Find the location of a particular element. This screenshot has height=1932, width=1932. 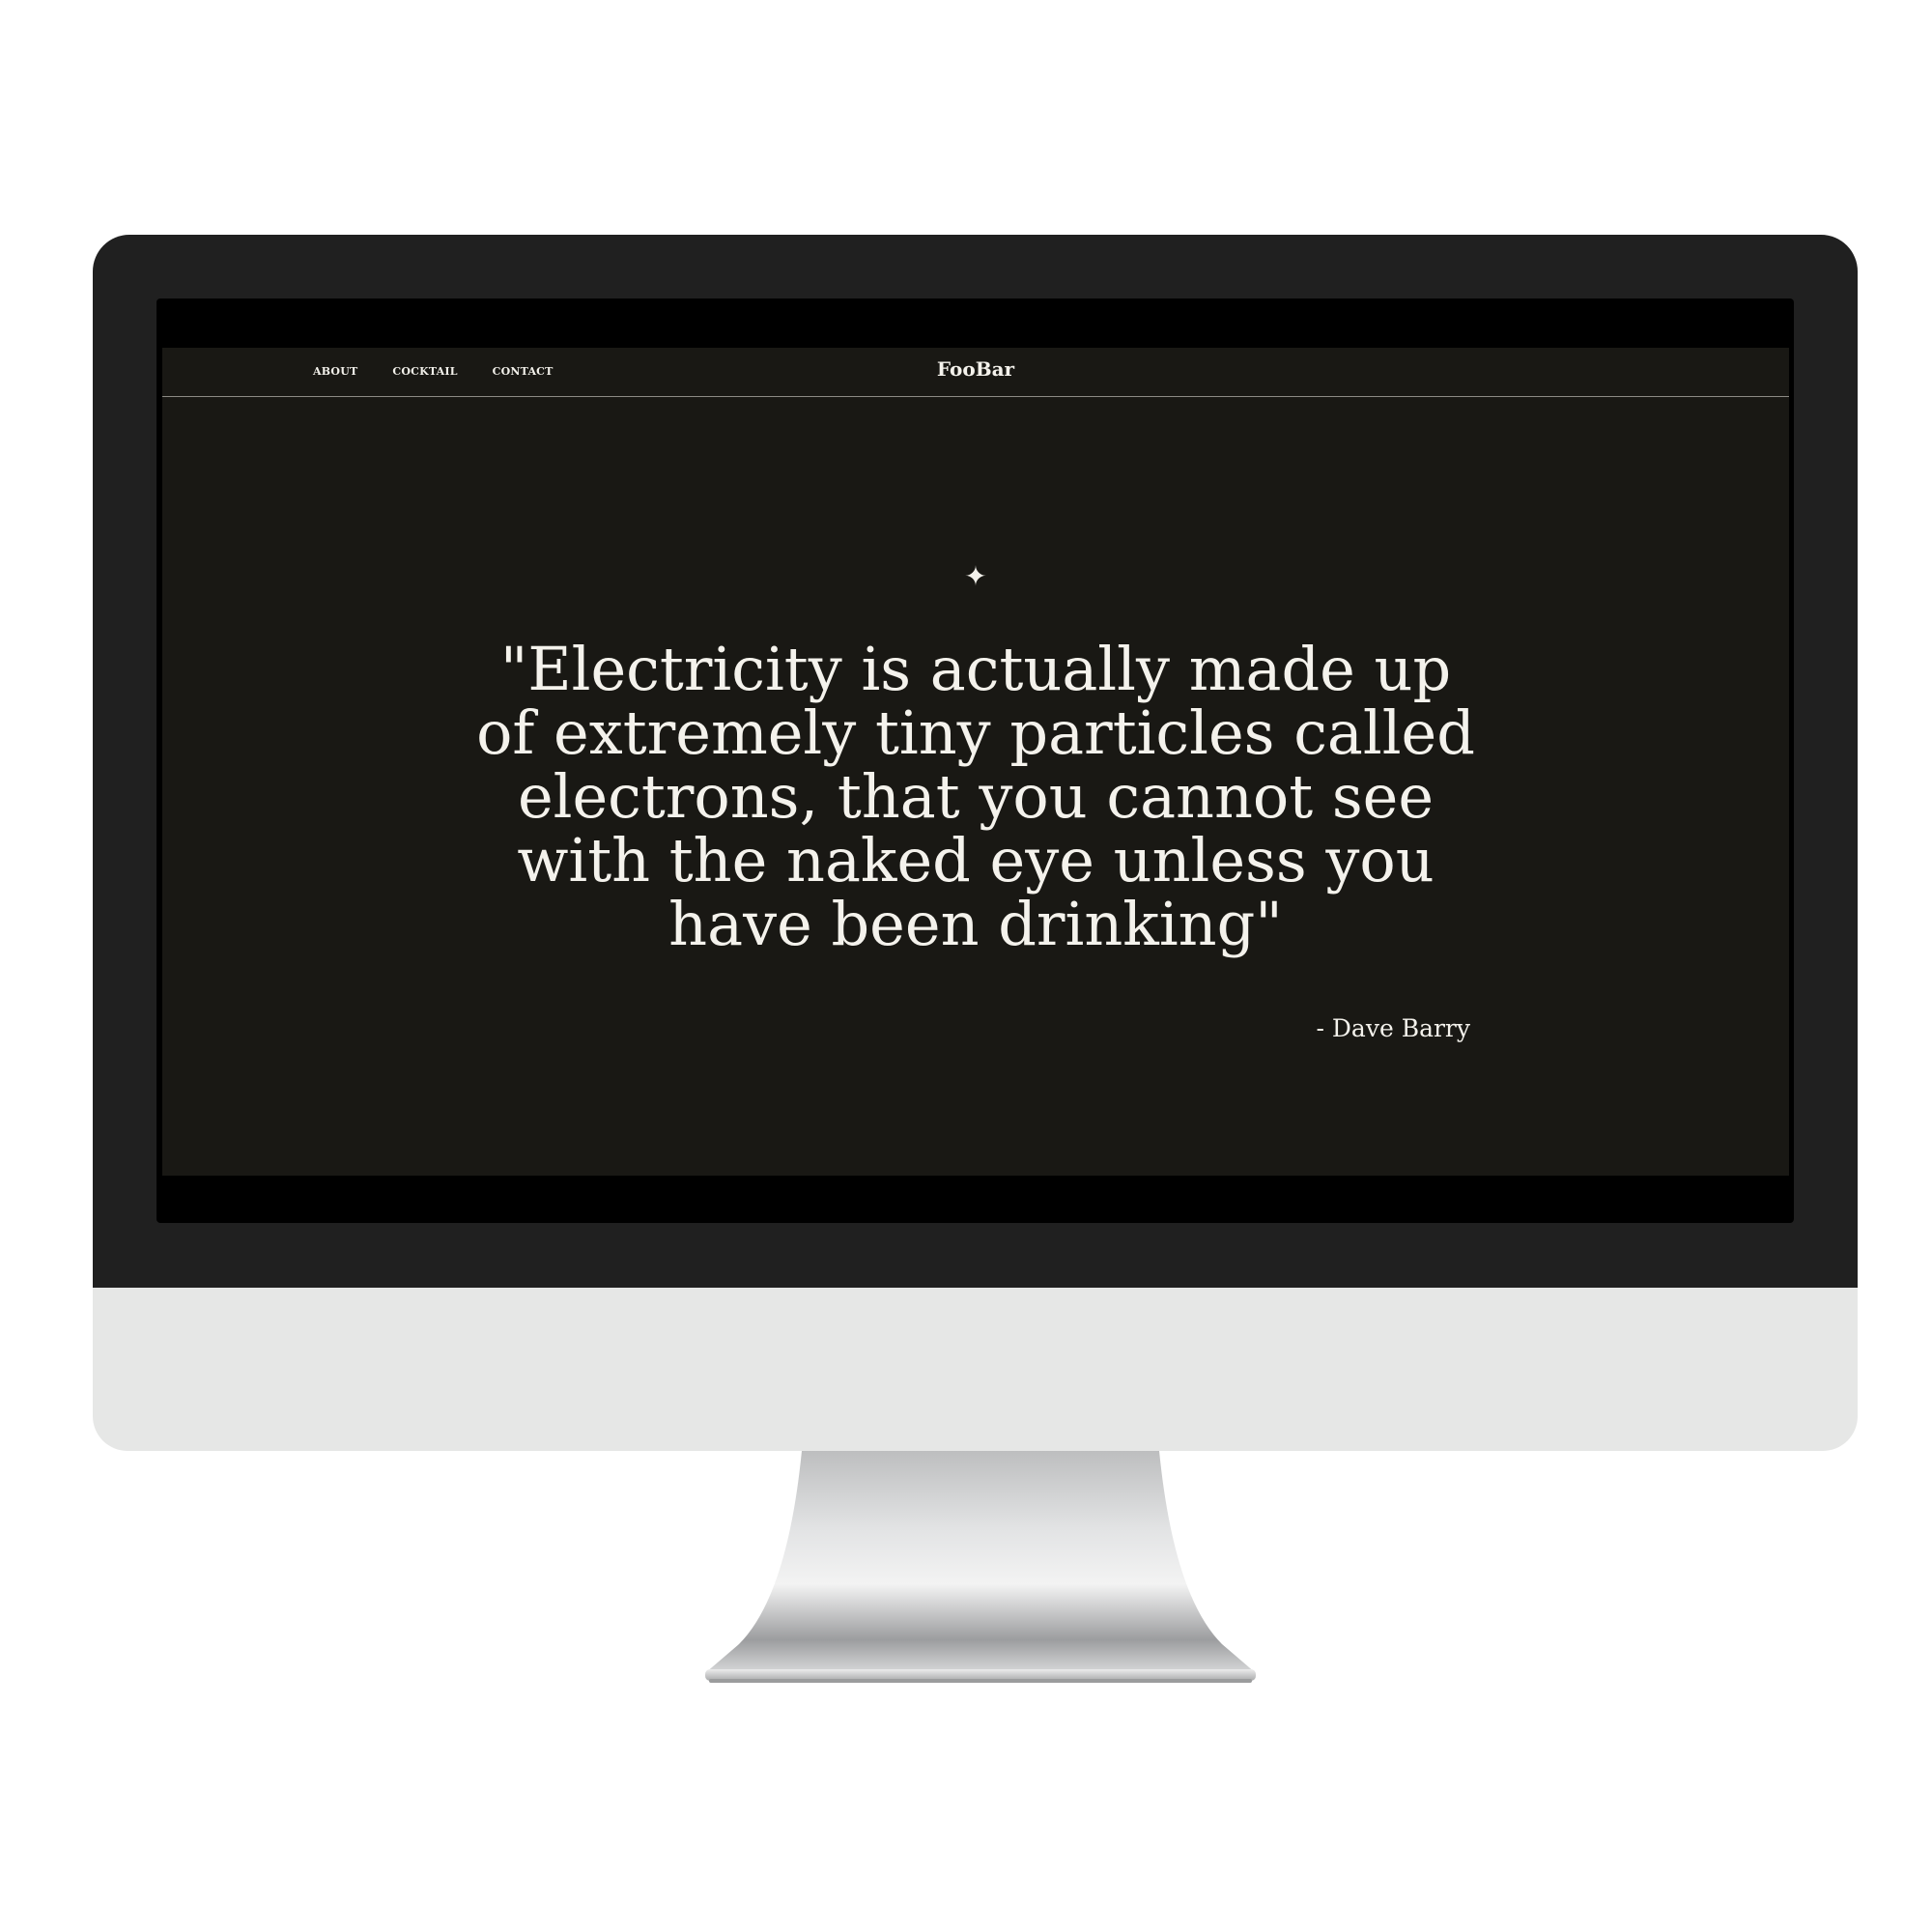

quote-author: - Dave Barry is located at coordinates (1393, 1028).